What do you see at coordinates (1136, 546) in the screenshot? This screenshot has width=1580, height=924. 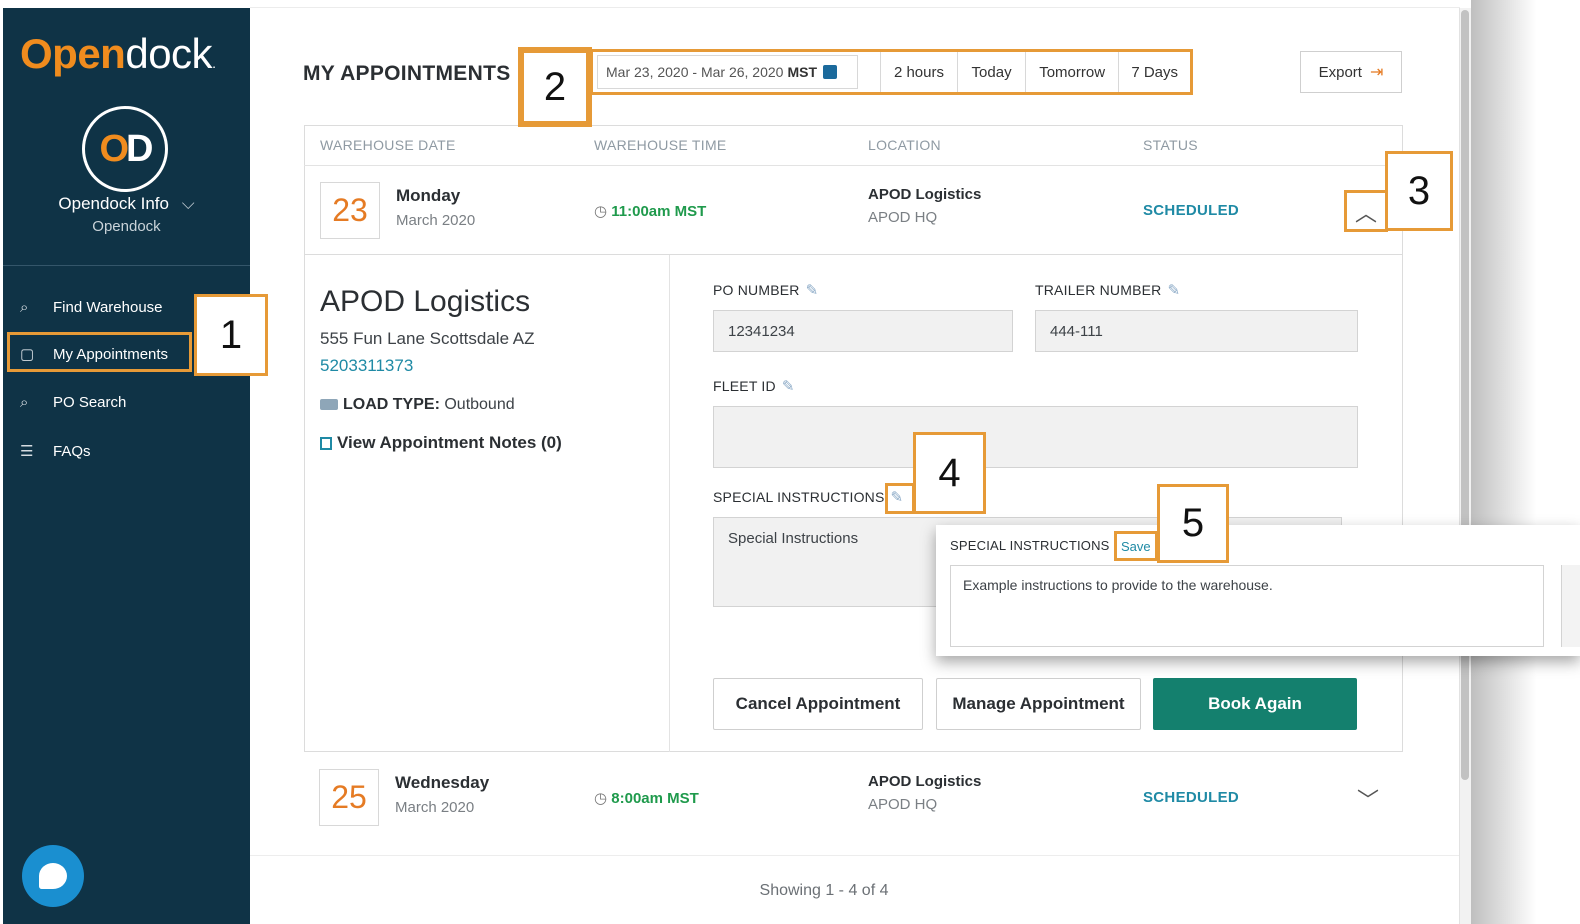 I see `highlight-save-link` at bounding box center [1136, 546].